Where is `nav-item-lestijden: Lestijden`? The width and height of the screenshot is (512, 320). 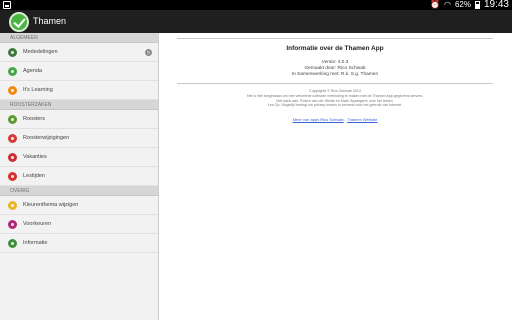
nav-item-lestijden: Lestijden is located at coordinates (79, 176).